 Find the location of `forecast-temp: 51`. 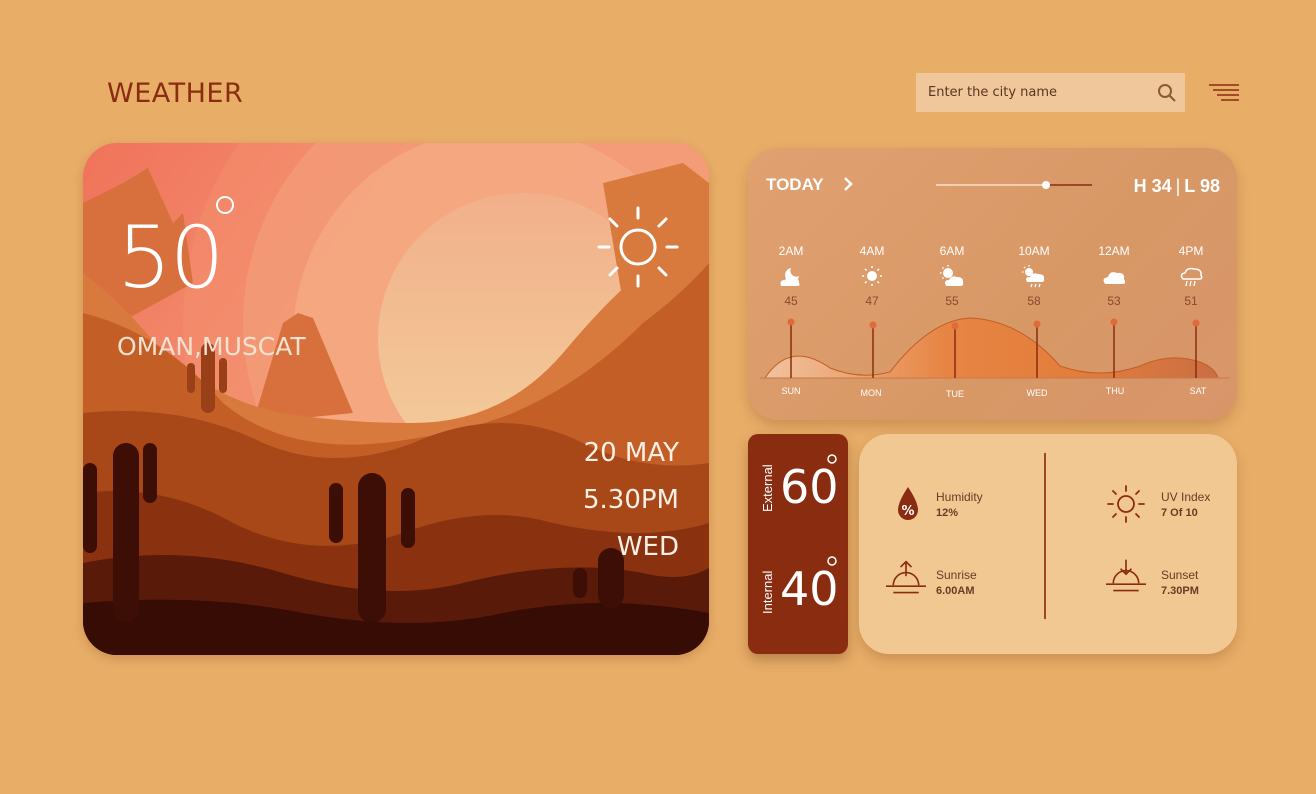

forecast-temp: 51 is located at coordinates (1191, 301).